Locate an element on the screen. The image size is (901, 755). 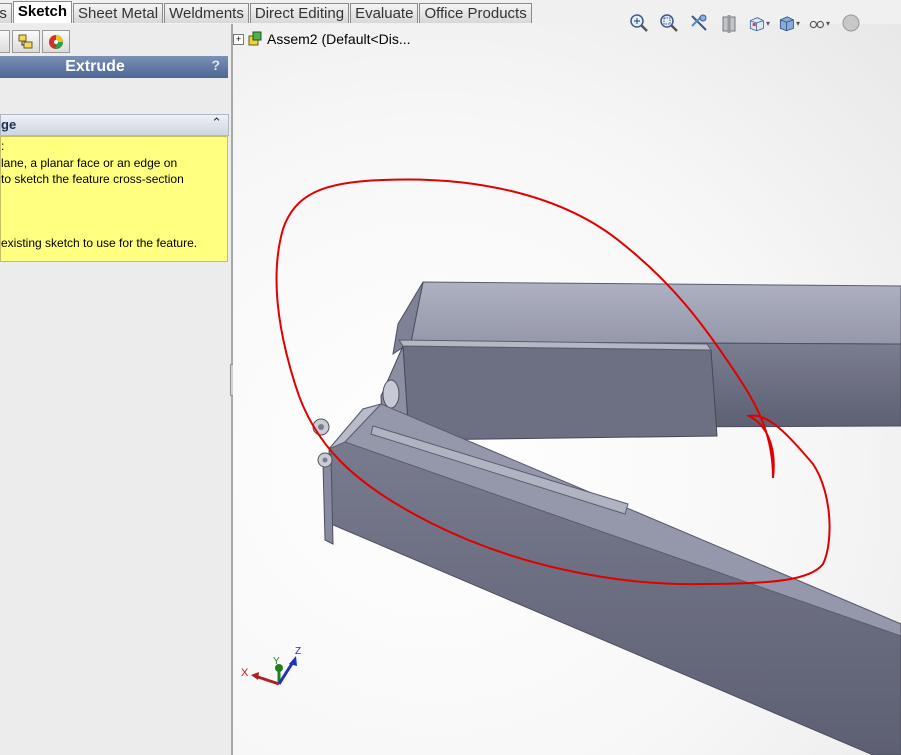
hide-show-items-button: ▾ is located at coordinates (819, 23).